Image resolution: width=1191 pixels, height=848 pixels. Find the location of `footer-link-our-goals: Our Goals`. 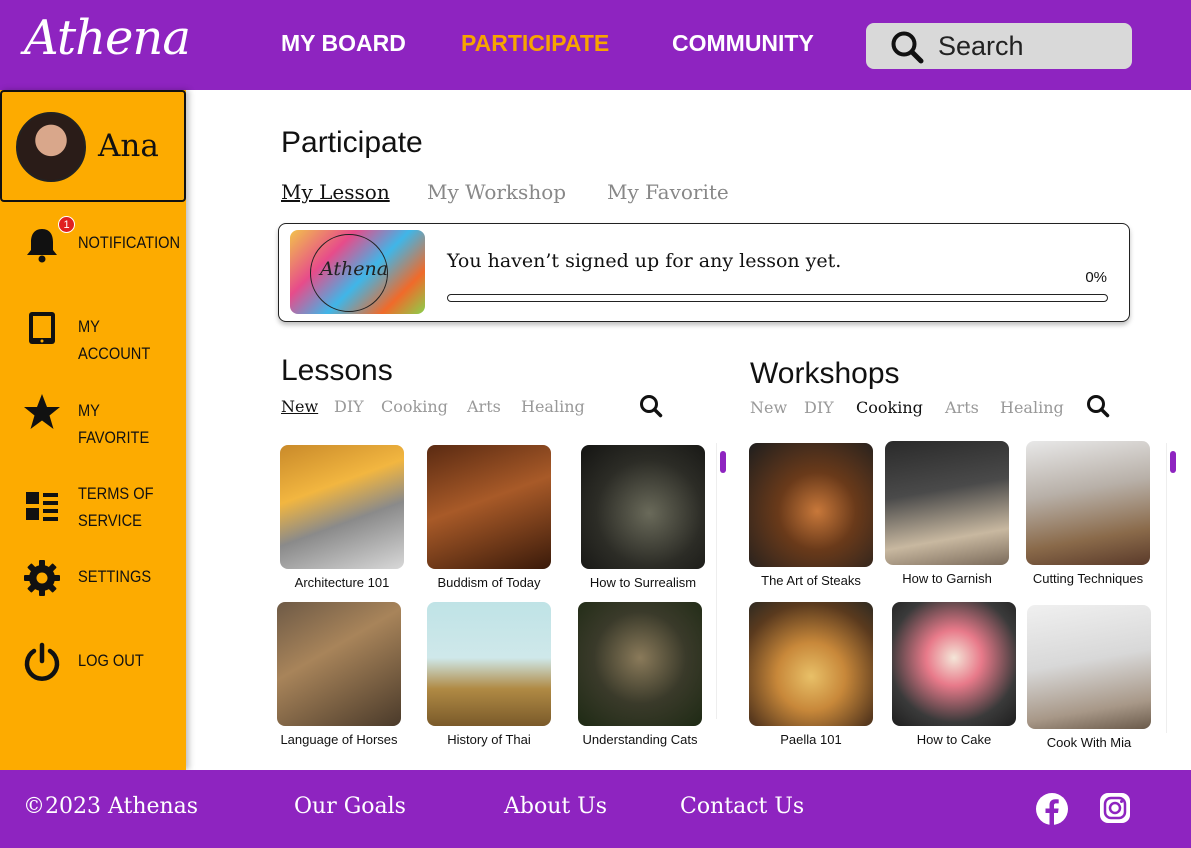

footer-link-our-goals: Our Goals is located at coordinates (350, 806).